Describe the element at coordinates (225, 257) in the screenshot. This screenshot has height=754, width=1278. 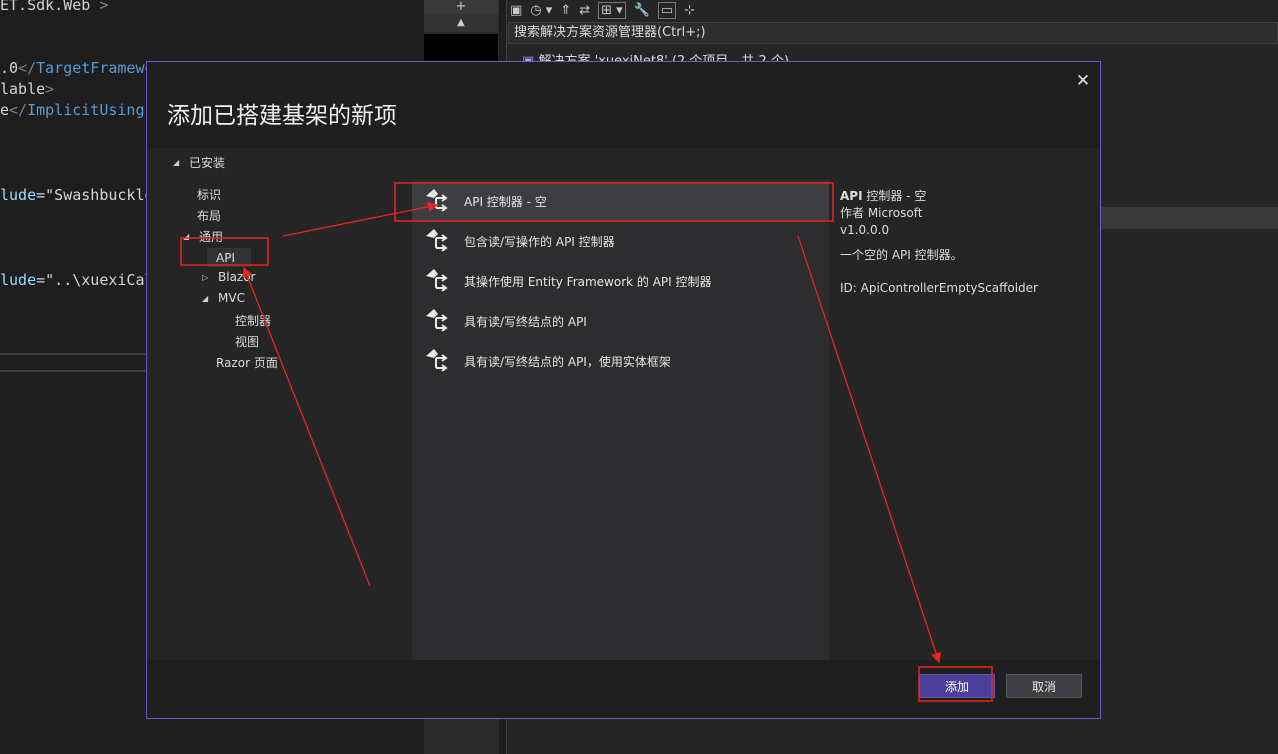
I see `tree-item-label: API` at that location.